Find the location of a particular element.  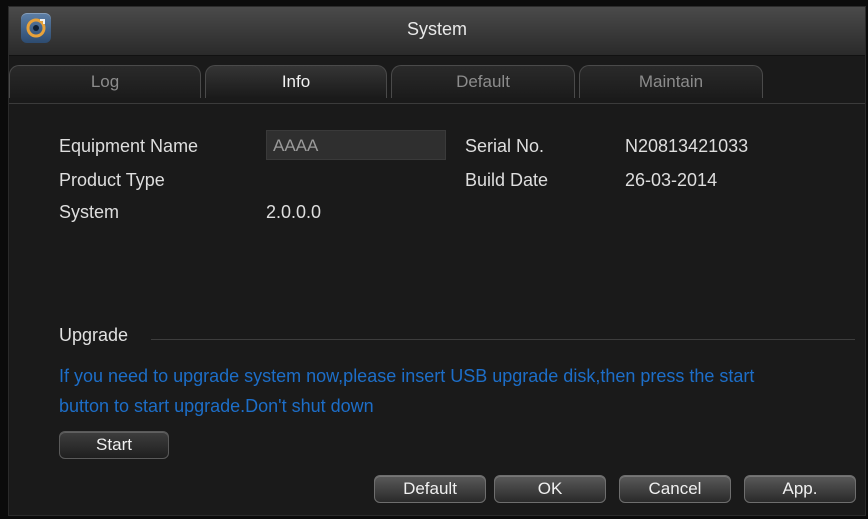

start-button-label: Start is located at coordinates (114, 444).